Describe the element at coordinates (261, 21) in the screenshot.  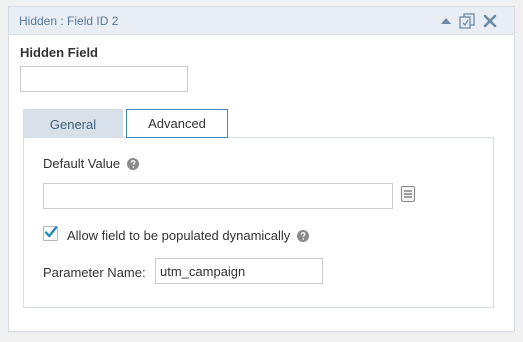
I see `panel-header: Hidden : Field ID 2` at that location.